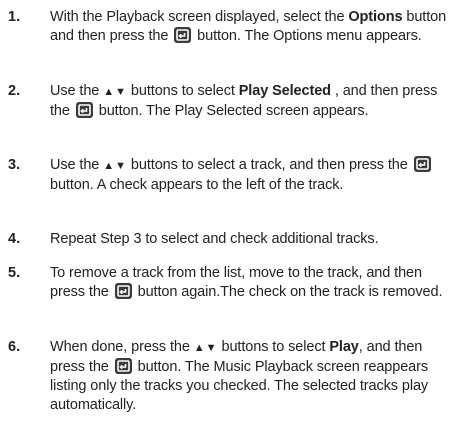 The height and width of the screenshot is (421, 457). Describe the element at coordinates (122, 347) in the screenshot. I see `step-text-run: When done, press the` at that location.